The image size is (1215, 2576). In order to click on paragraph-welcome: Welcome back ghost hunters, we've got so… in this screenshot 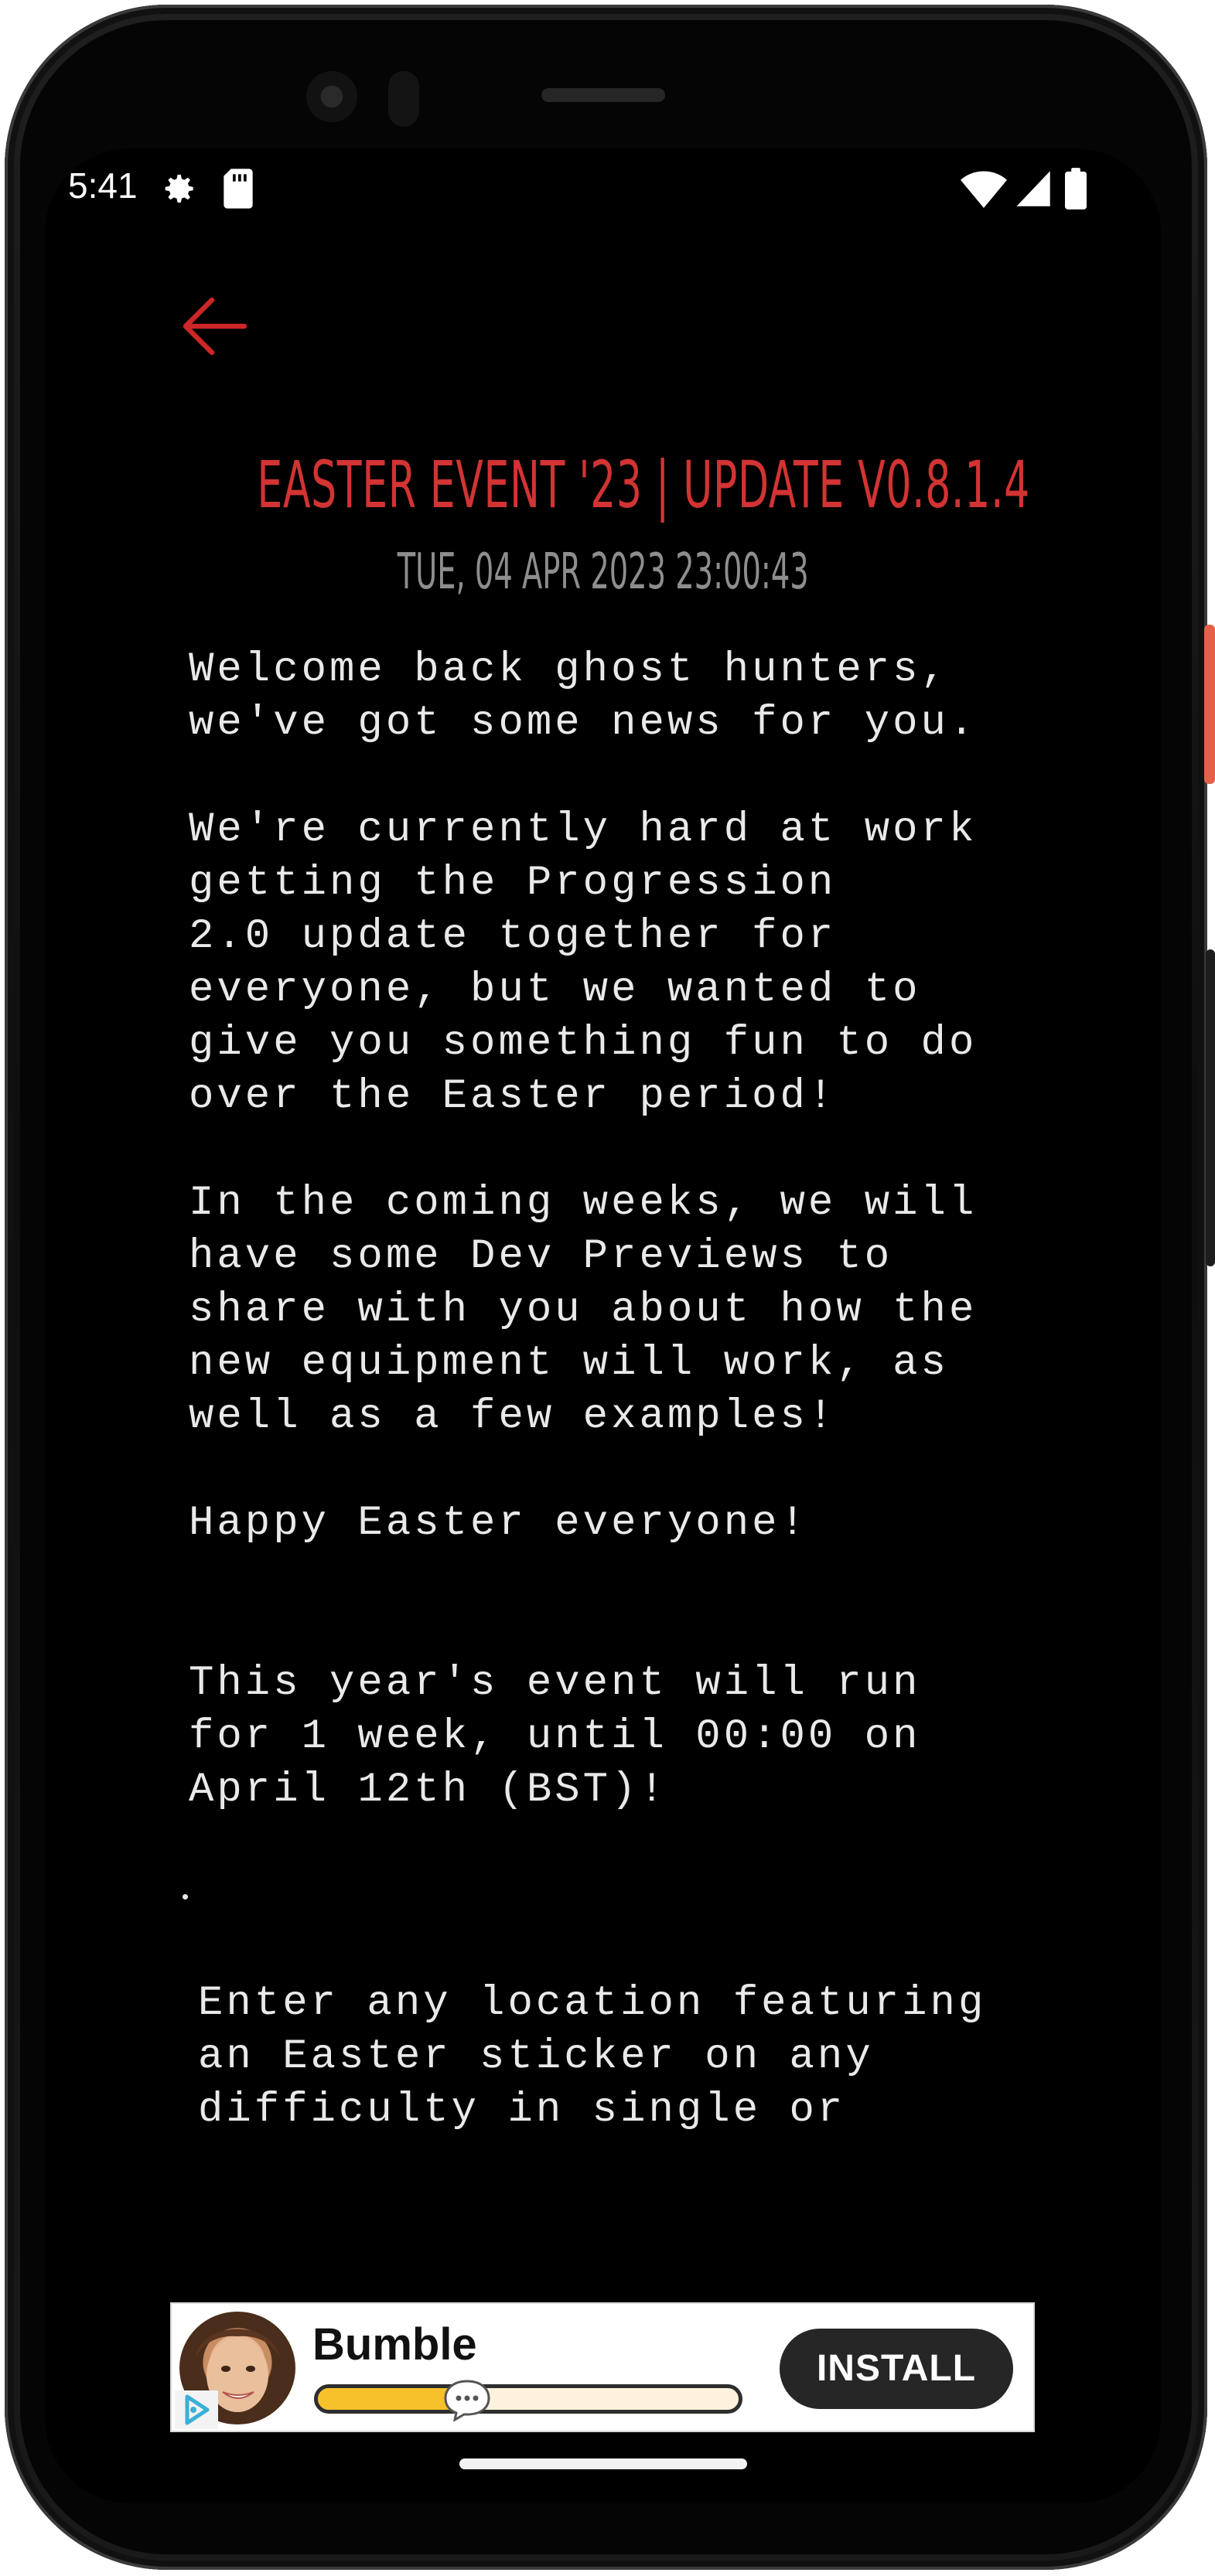, I will do `click(583, 696)`.